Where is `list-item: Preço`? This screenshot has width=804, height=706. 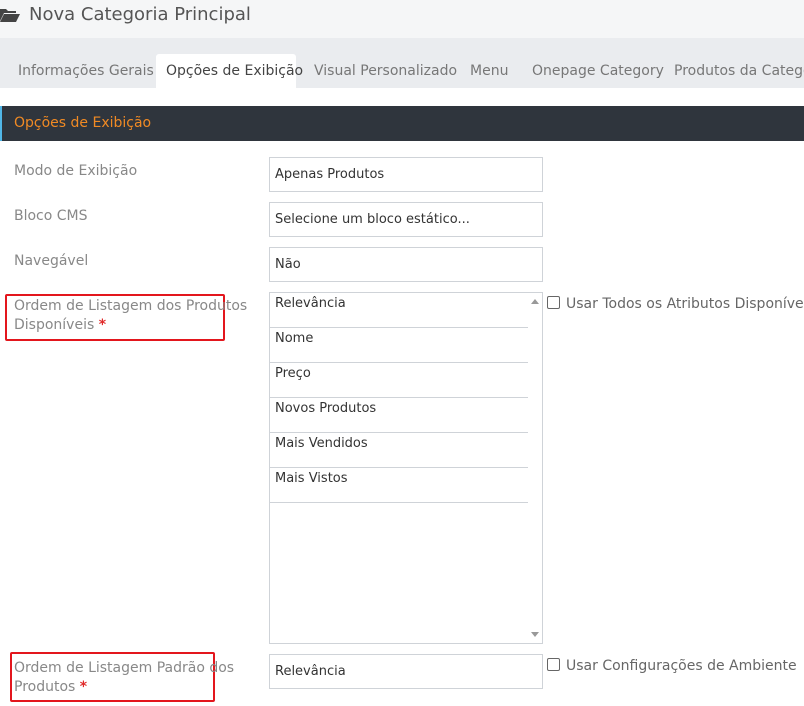 list-item: Preço is located at coordinates (399, 380).